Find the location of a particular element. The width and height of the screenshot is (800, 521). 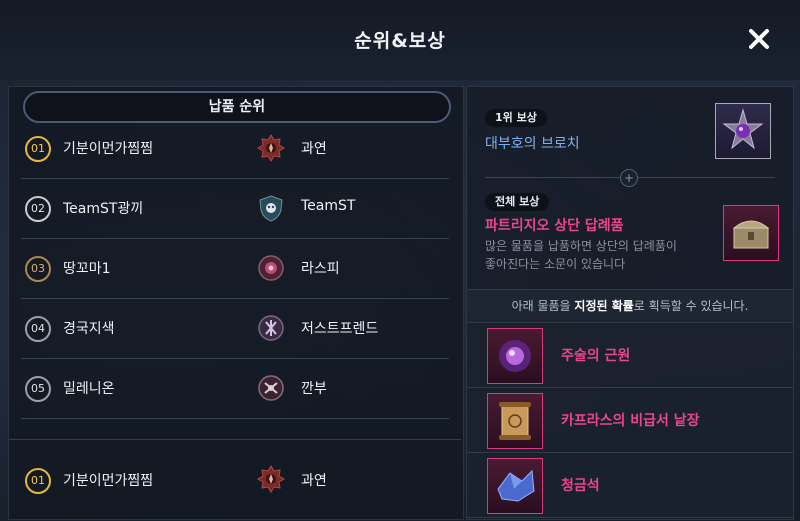

brooch-icon is located at coordinates (743, 129).